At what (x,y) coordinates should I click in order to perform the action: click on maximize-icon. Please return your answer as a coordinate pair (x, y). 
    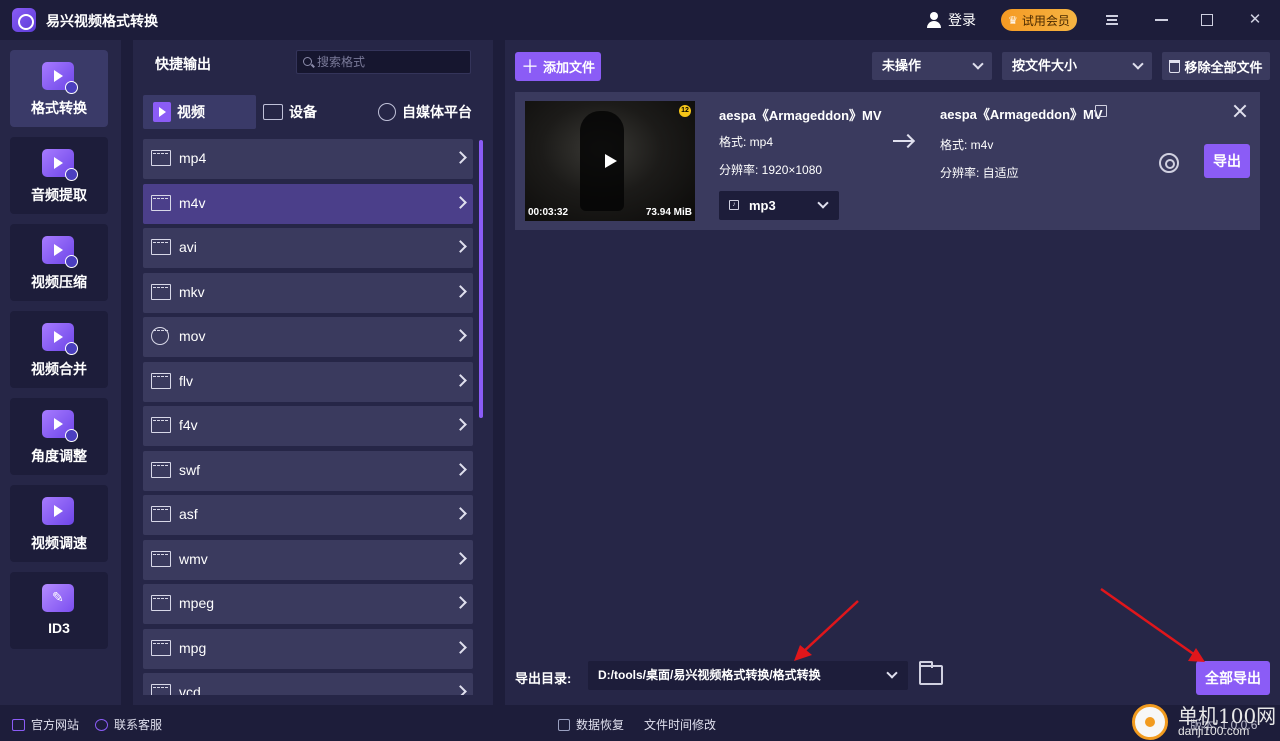
    Looking at the image, I should click on (1207, 20).